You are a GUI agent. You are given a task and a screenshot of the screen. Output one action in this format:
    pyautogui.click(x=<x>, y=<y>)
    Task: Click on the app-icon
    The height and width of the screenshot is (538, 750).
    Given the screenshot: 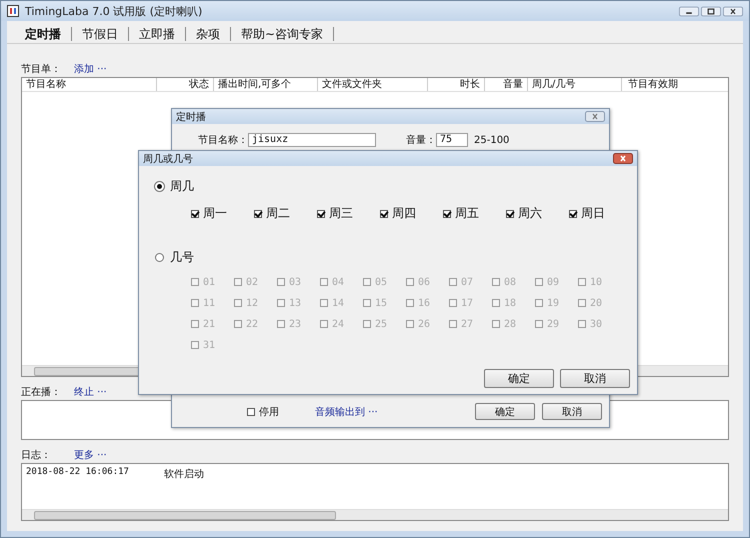 What is the action you would take?
    pyautogui.click(x=13, y=11)
    